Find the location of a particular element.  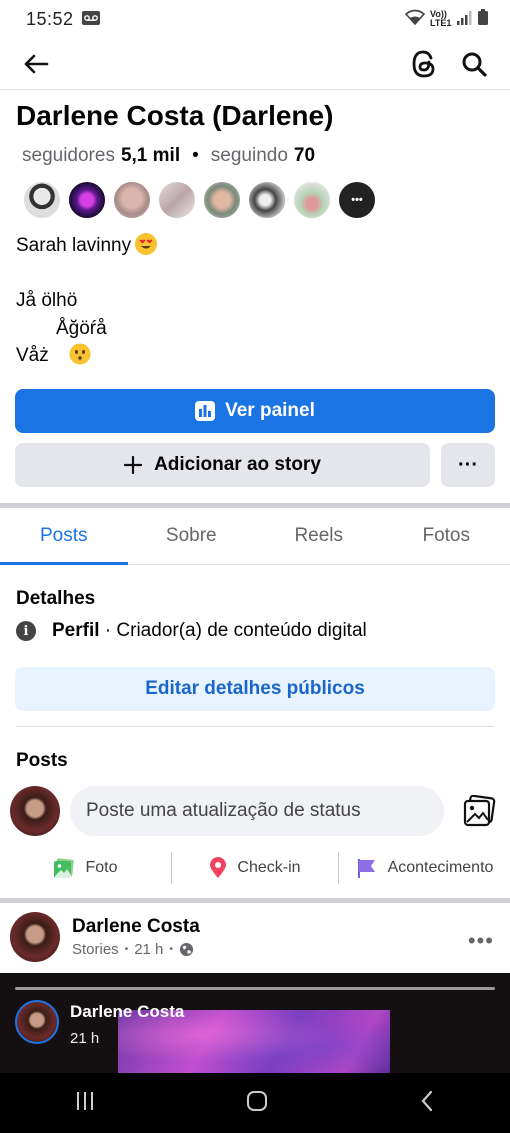

home-button is located at coordinates (257, 1103).